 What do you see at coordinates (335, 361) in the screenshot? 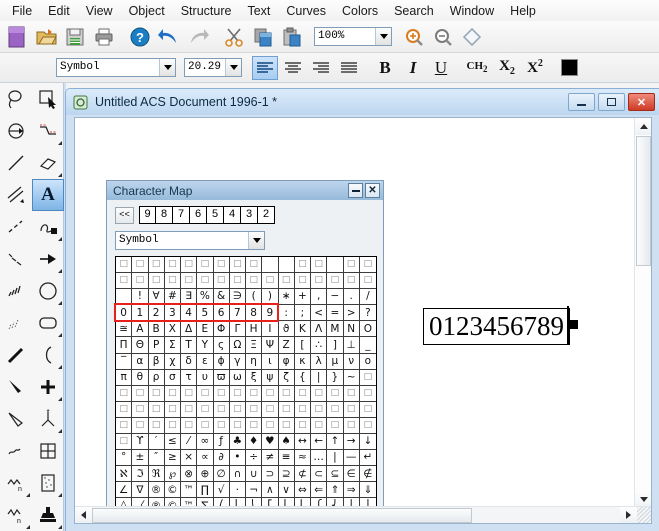
I see `character-cell: μ` at bounding box center [335, 361].